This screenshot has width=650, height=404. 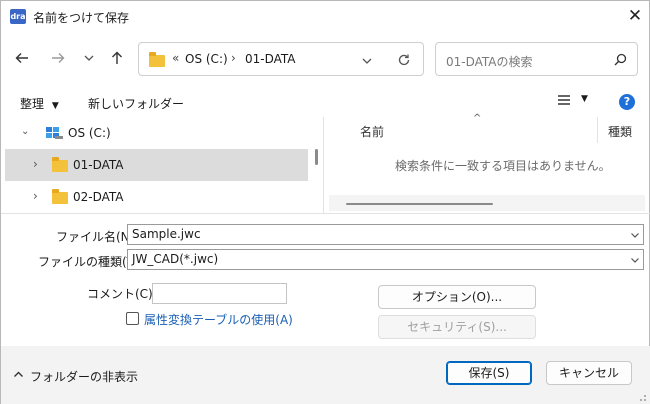 I want to click on cancel-button: キャンセル, so click(x=589, y=373).